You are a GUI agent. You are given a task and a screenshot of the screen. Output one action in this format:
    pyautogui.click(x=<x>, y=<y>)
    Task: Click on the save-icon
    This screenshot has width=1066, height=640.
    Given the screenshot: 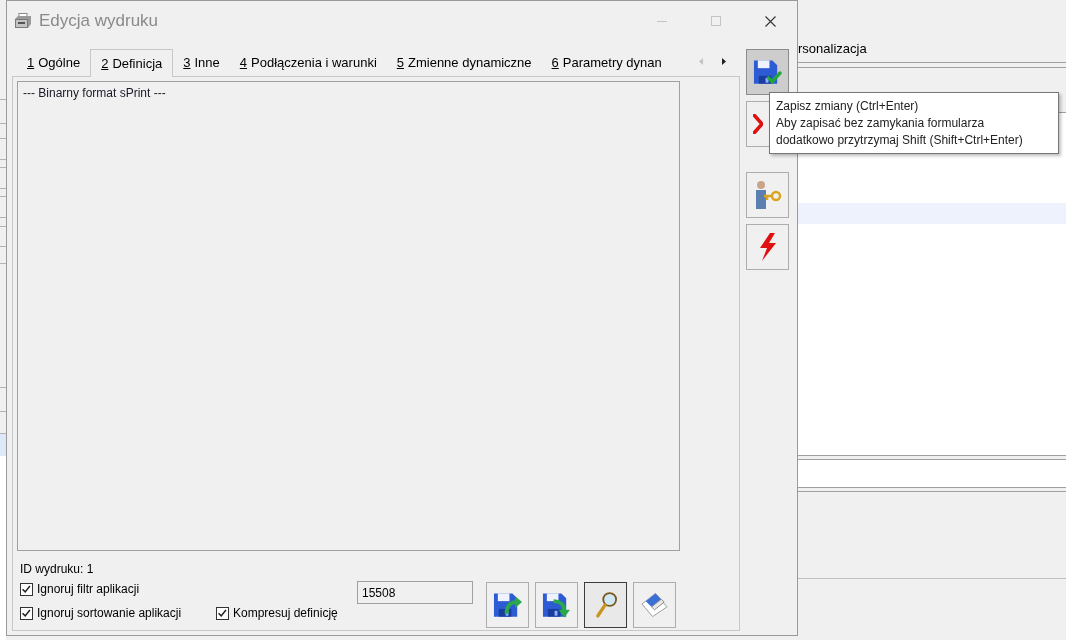 What is the action you would take?
    pyautogui.click(x=767, y=72)
    